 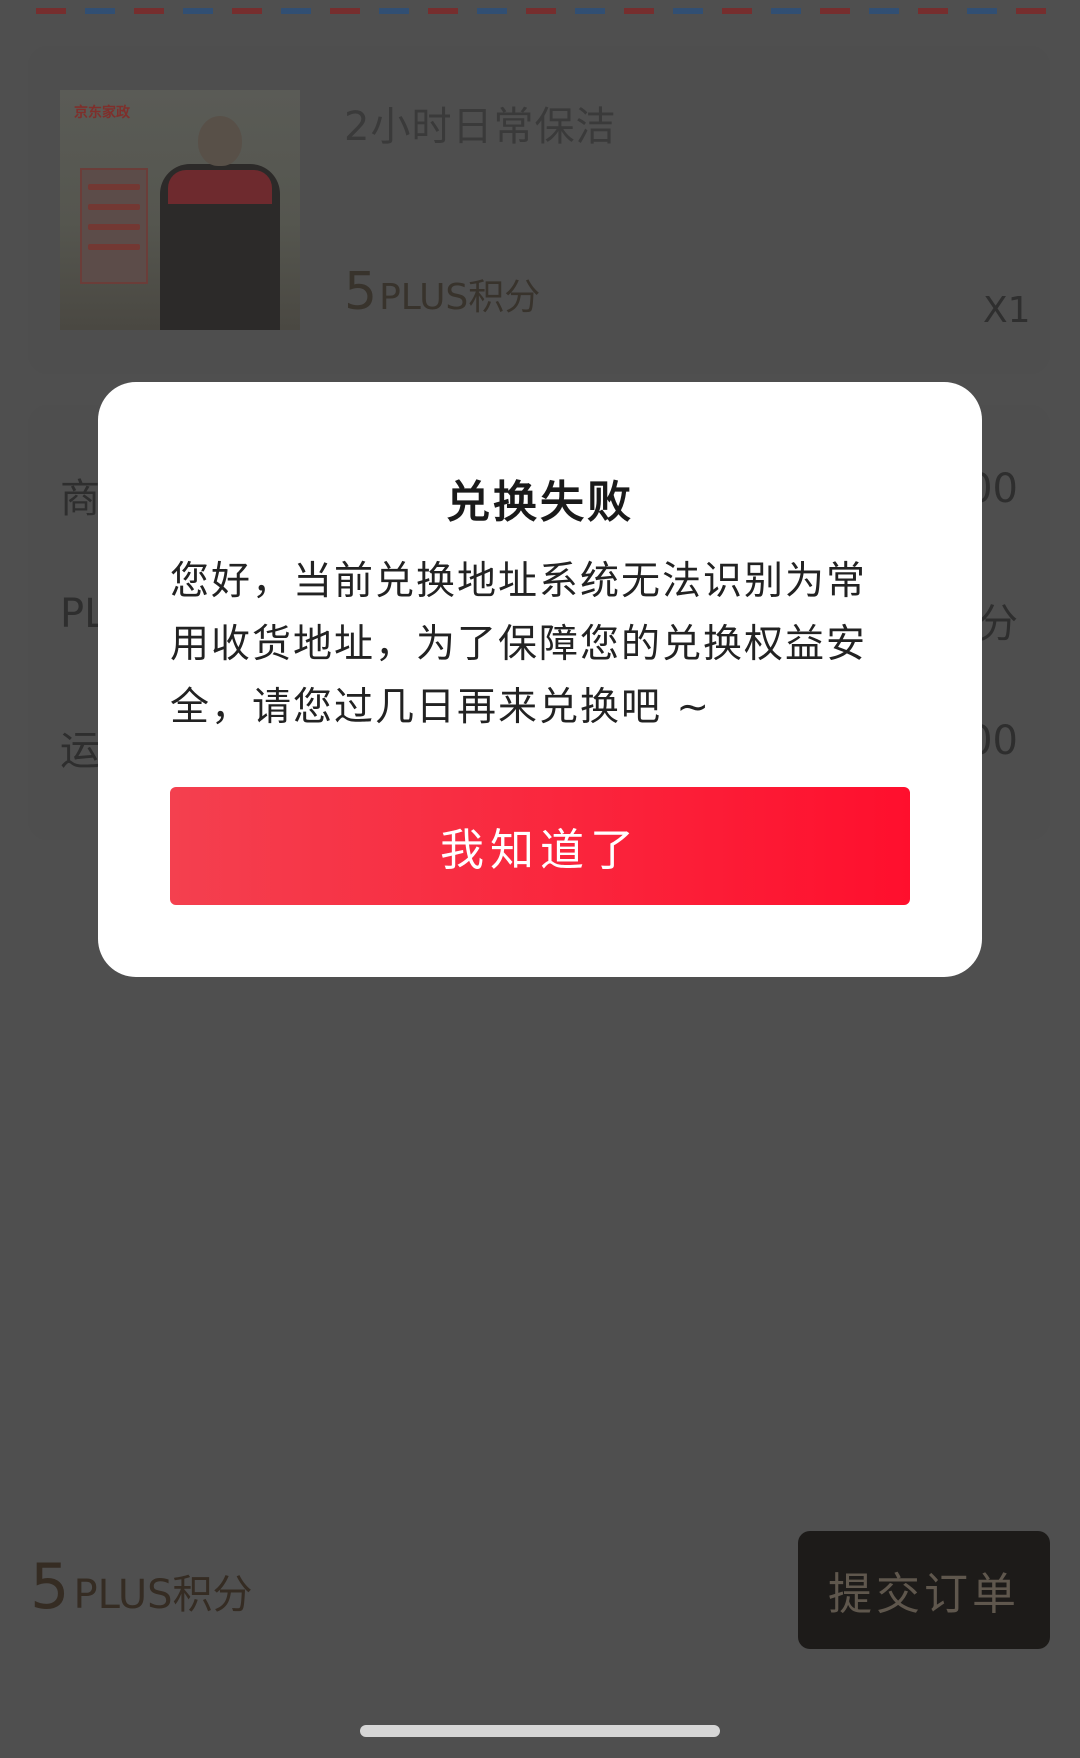 I want to click on product-quantity: X1, so click(x=1007, y=310).